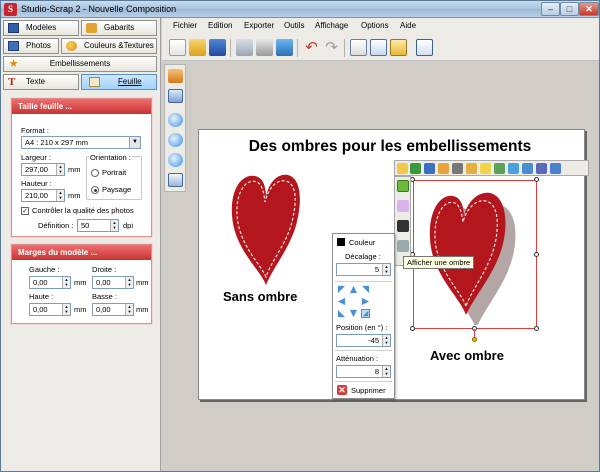 Image resolution: width=600 pixels, height=472 pixels. I want to click on tab-embellissements: ★ Embellissements, so click(80, 64).